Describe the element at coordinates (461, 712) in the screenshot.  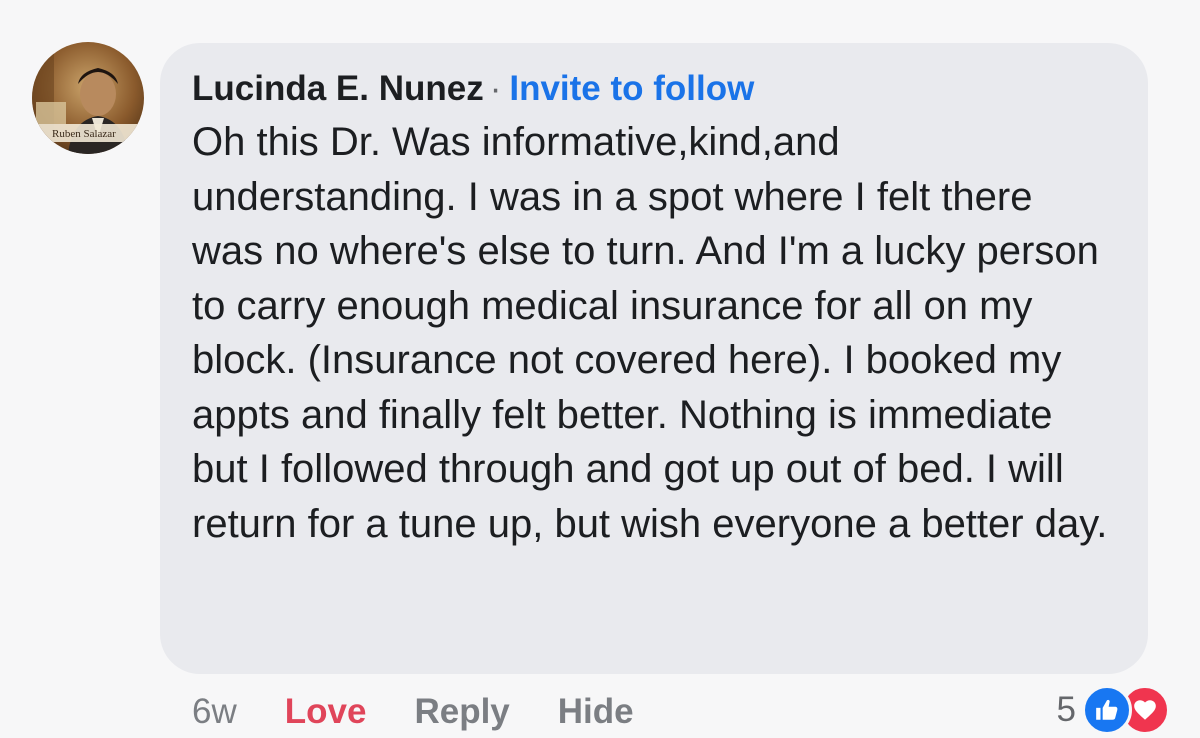
I see `reply-button: Reply` at that location.